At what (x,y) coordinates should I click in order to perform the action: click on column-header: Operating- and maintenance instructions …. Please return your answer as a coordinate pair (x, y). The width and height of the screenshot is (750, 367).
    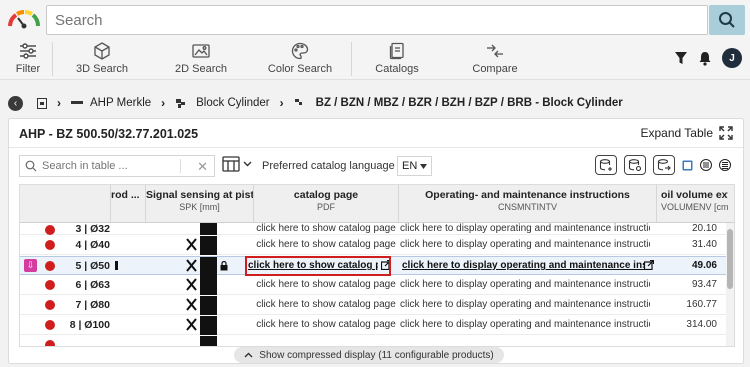
    Looking at the image, I should click on (527, 204).